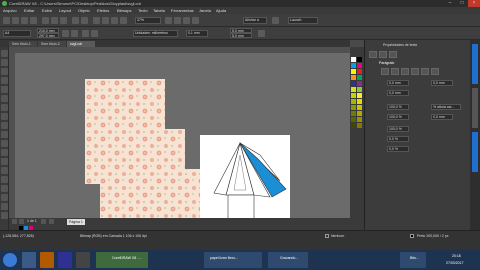  What do you see at coordinates (353, 119) in the screenshot?
I see `swatch-dark-moss` at bounding box center [353, 119].